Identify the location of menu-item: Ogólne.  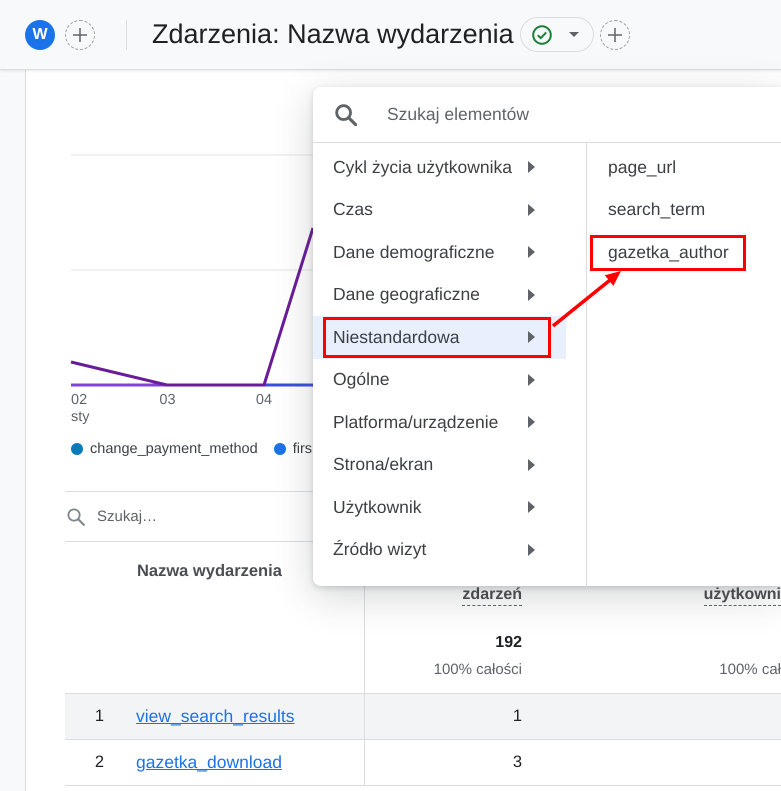
(439, 379).